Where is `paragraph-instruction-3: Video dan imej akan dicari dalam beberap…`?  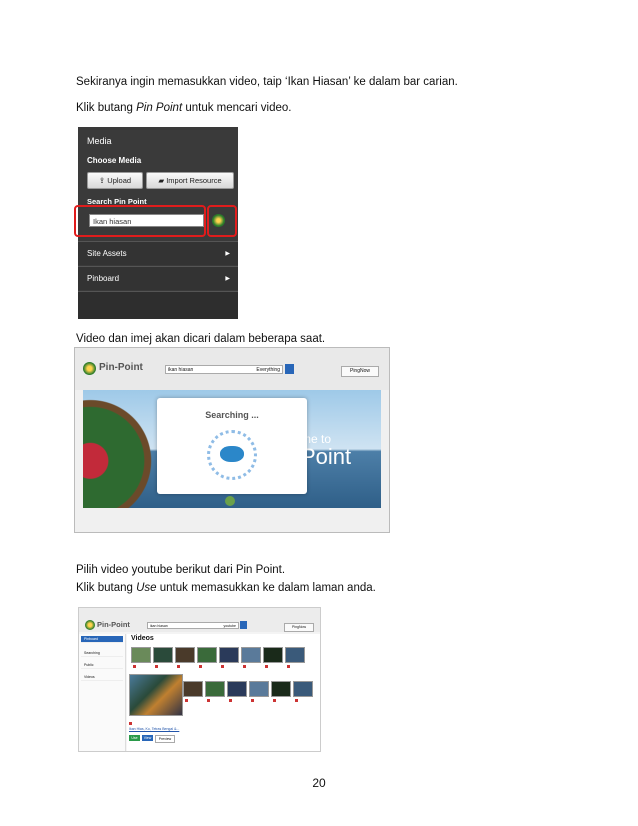 paragraph-instruction-3: Video dan imej akan dicari dalam beberap… is located at coordinates (201, 339).